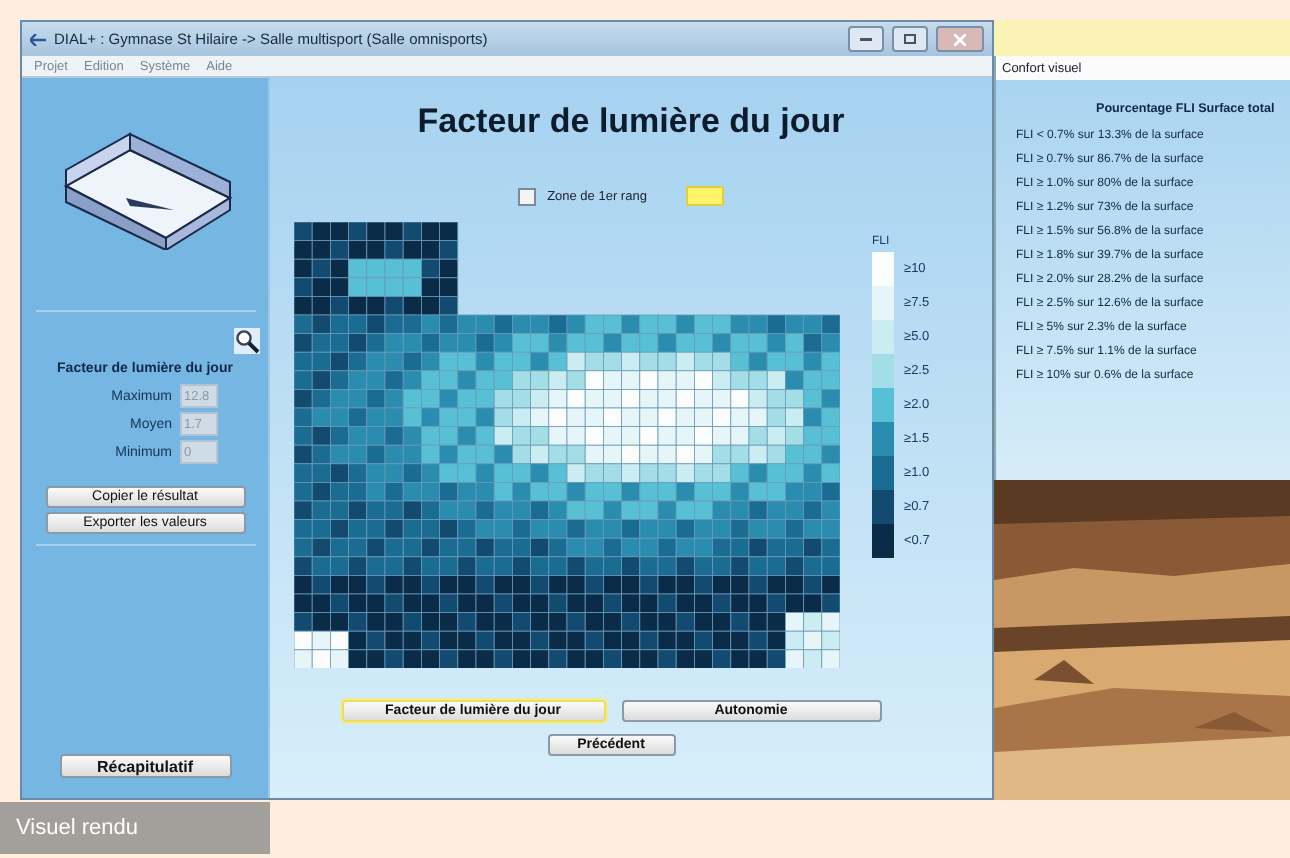  I want to click on maximize-button, so click(910, 39).